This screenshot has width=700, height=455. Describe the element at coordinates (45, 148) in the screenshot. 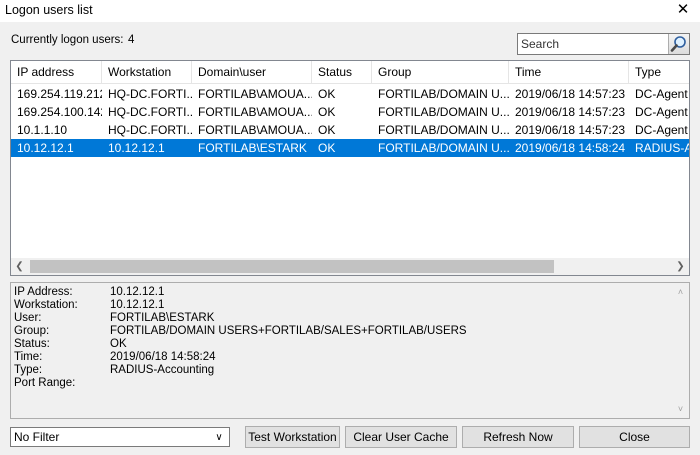

I see `cell-ip-address: 10.12.12.1` at that location.